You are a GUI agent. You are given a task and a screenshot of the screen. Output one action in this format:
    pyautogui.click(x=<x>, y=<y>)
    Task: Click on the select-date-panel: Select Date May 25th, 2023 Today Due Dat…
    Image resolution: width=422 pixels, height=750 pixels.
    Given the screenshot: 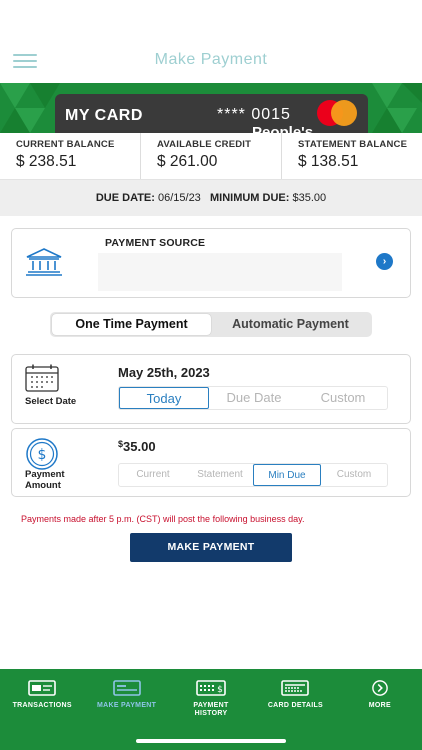 What is the action you would take?
    pyautogui.click(x=211, y=389)
    